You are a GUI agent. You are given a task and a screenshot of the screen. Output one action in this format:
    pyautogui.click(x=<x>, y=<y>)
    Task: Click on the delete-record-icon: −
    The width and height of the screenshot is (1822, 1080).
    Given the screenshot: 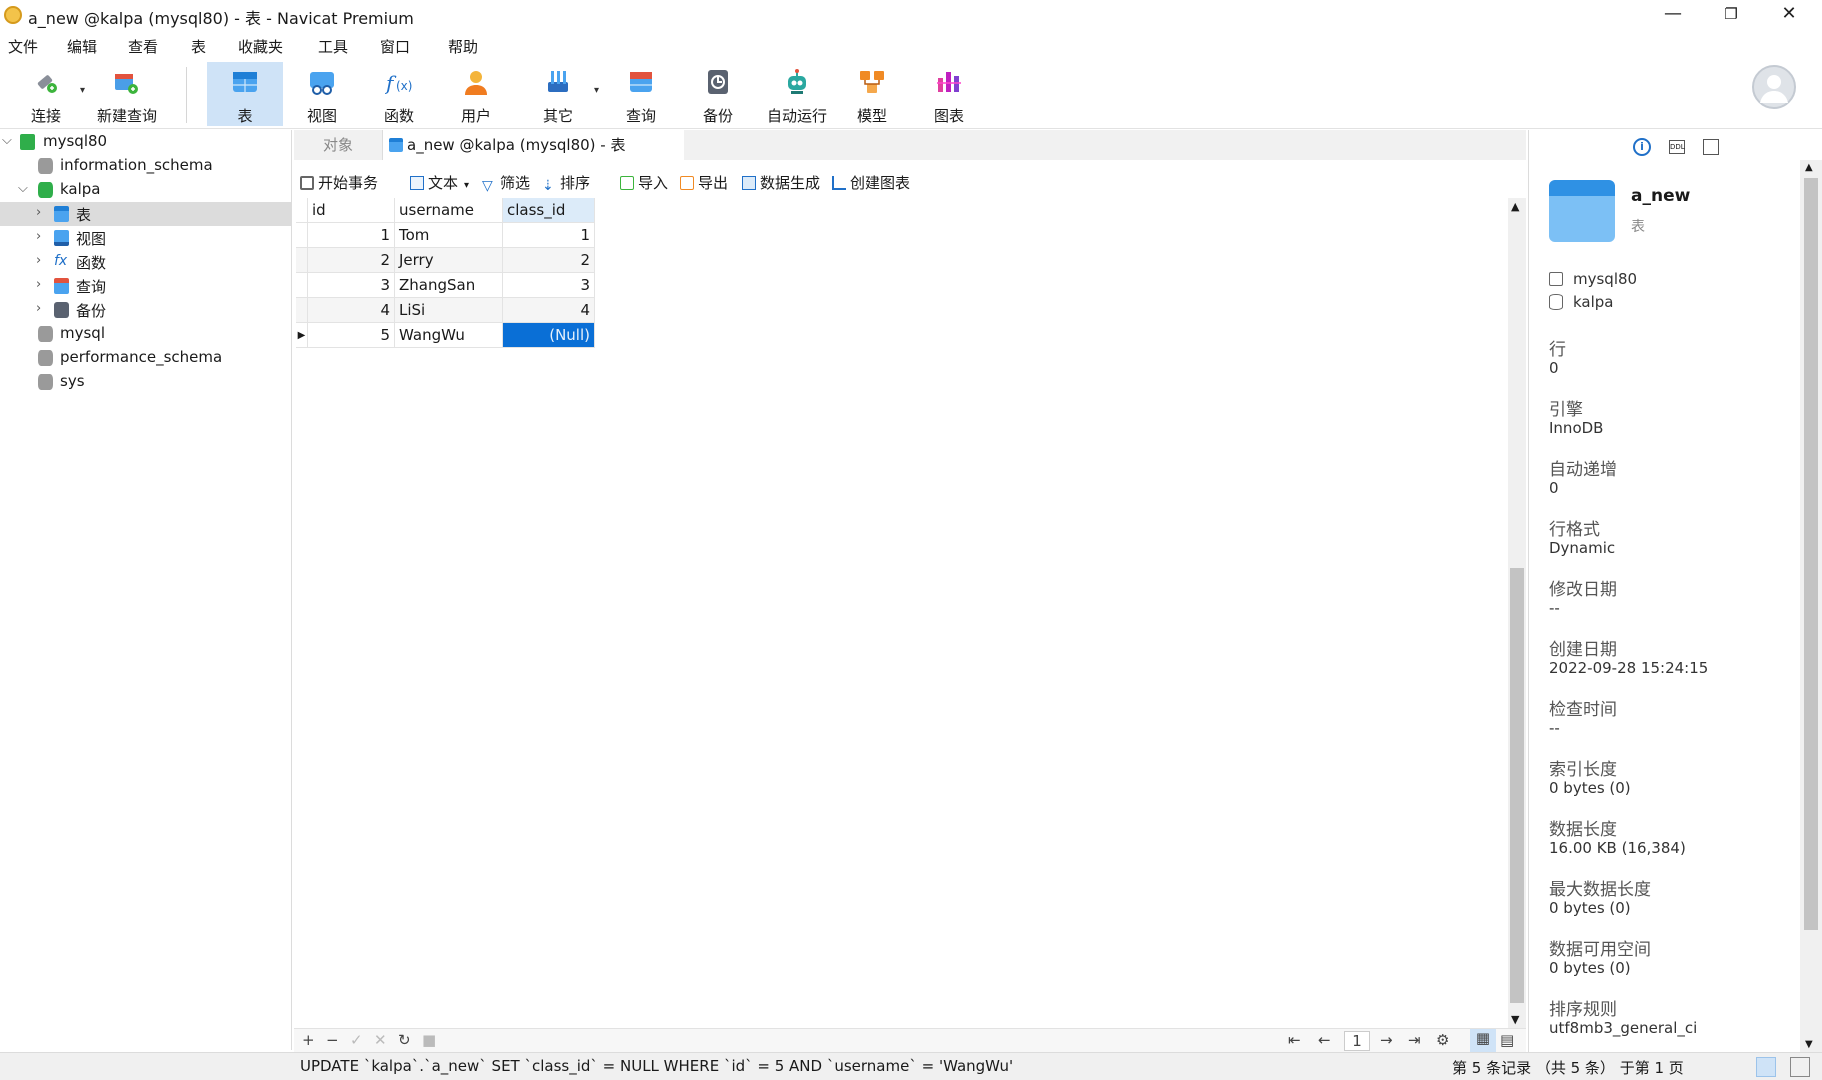 What is the action you would take?
    pyautogui.click(x=332, y=1040)
    